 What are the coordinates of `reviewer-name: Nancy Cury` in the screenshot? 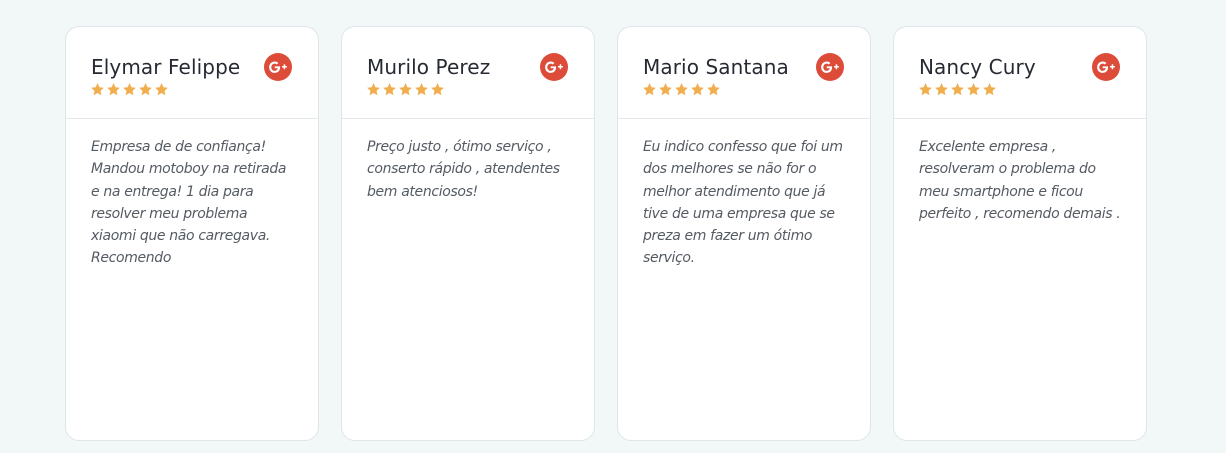 It's located at (977, 67).